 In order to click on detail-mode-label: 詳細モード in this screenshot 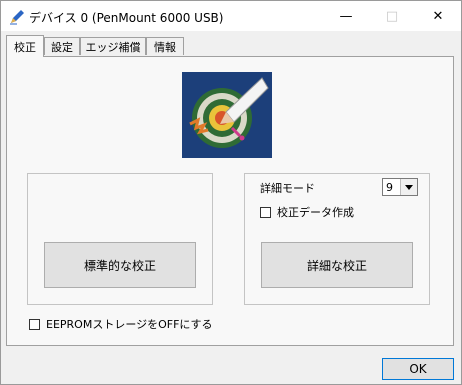, I will do `click(287, 188)`.